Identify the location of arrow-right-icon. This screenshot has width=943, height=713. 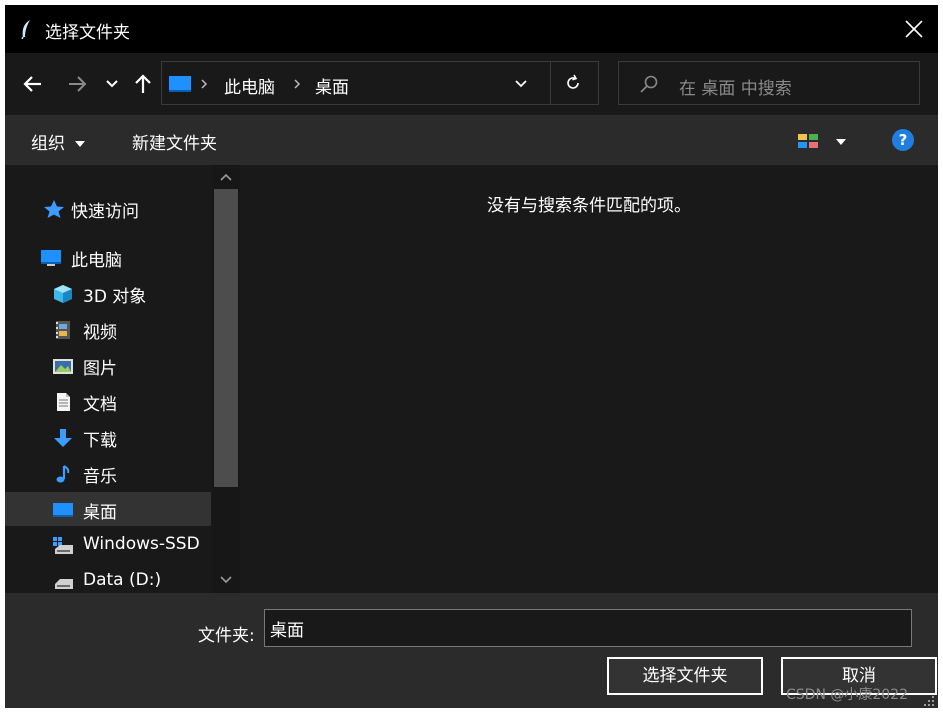
(78, 84).